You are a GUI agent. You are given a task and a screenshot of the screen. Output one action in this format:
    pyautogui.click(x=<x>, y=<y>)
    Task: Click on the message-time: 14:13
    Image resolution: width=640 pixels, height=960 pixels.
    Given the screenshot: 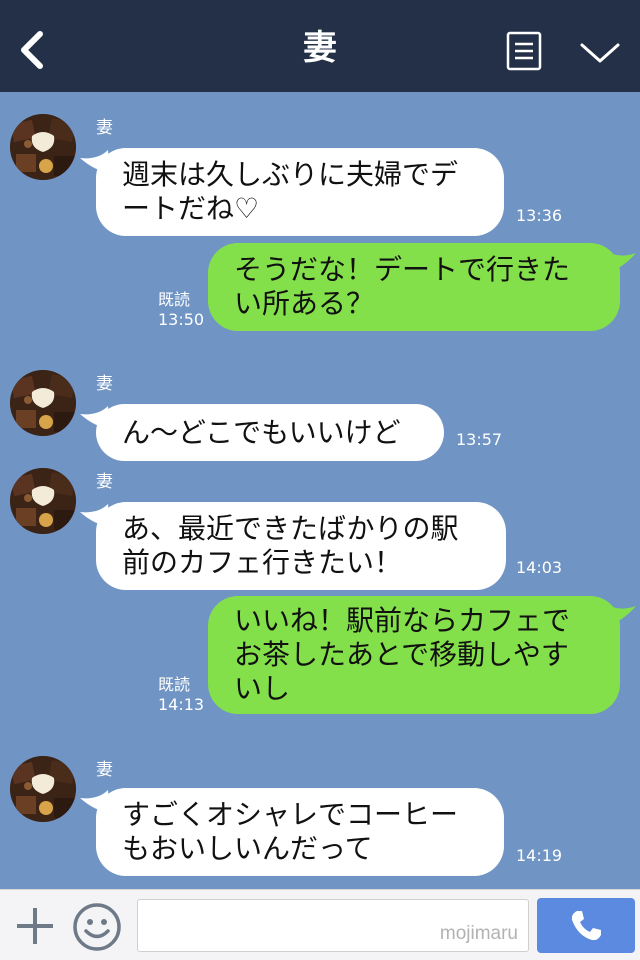 What is the action you would take?
    pyautogui.click(x=181, y=704)
    